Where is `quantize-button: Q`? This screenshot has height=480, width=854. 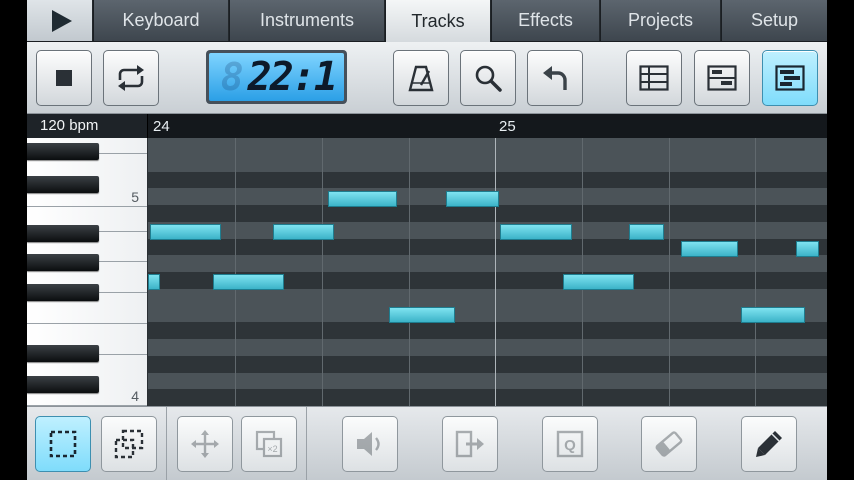
quantize-button: Q is located at coordinates (570, 444).